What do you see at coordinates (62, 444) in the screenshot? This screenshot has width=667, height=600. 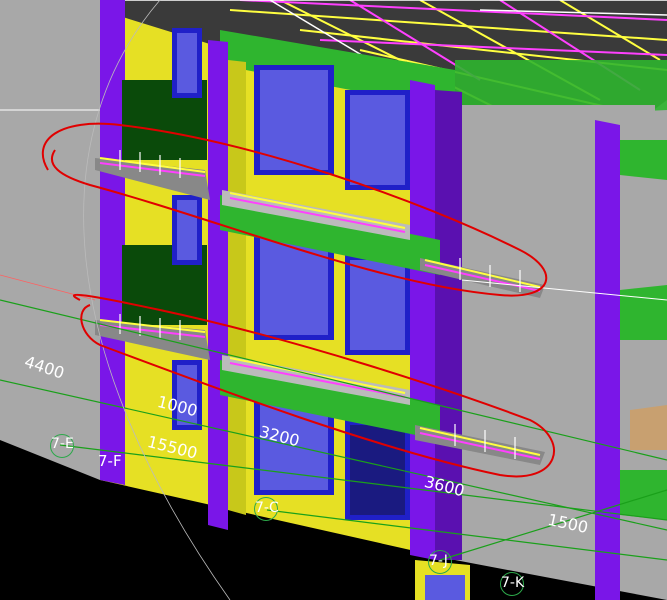 I see `grid-axis-label: 7-E` at bounding box center [62, 444].